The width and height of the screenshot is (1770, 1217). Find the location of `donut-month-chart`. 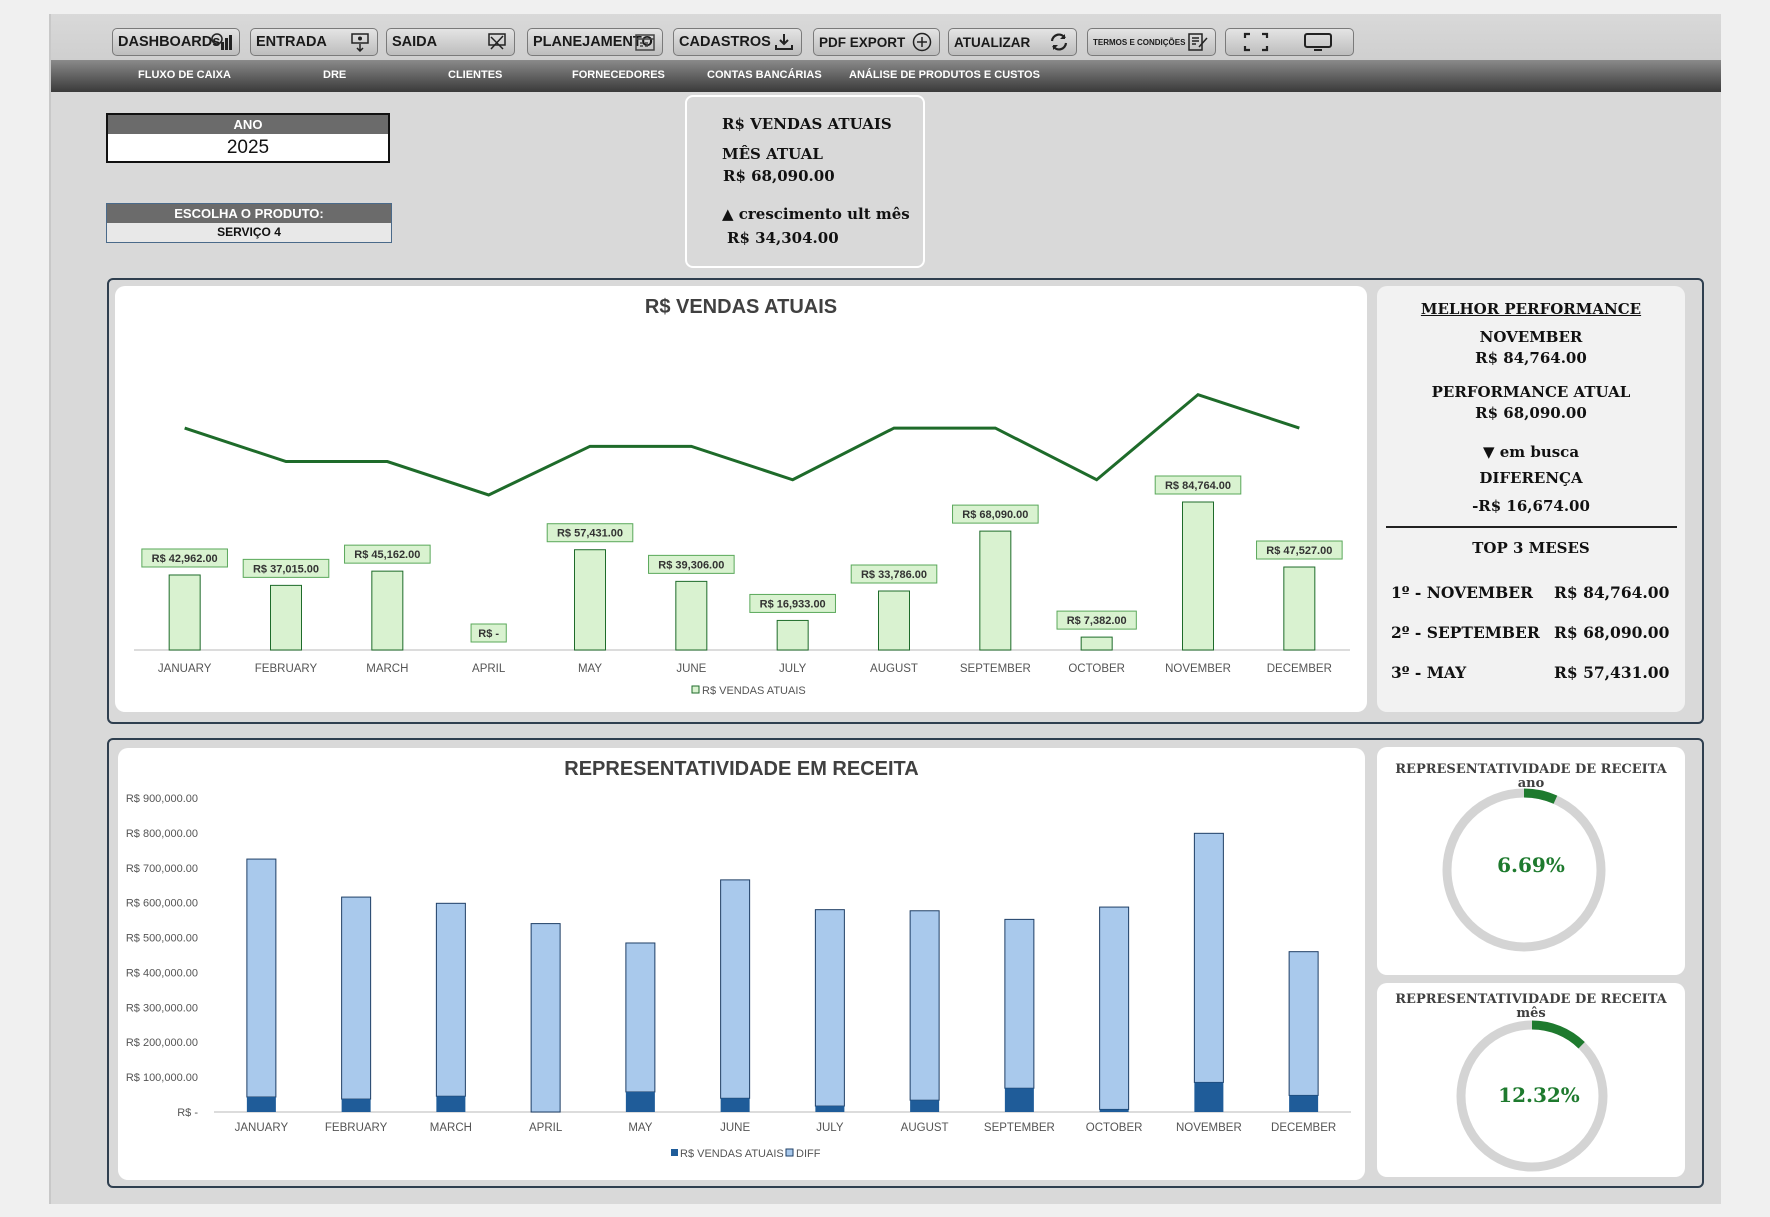

donut-month-chart is located at coordinates (1532, 1096).